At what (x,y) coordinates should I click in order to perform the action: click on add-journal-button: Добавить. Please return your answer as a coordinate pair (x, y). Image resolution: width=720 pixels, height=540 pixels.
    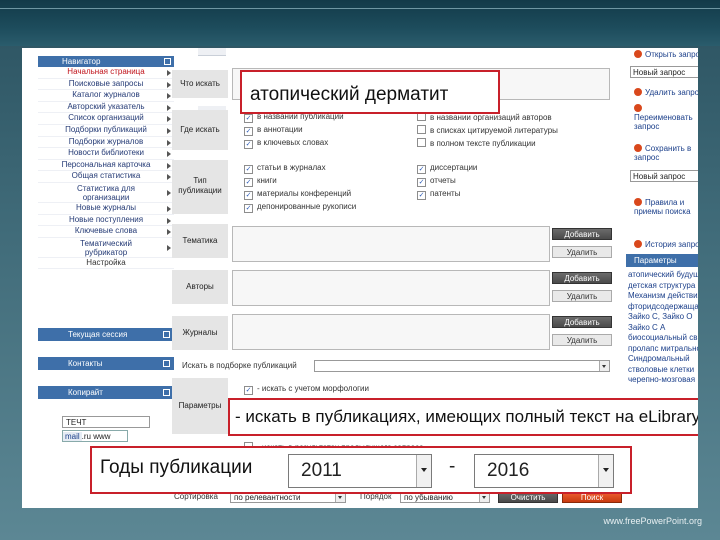
    Looking at the image, I should click on (582, 322).